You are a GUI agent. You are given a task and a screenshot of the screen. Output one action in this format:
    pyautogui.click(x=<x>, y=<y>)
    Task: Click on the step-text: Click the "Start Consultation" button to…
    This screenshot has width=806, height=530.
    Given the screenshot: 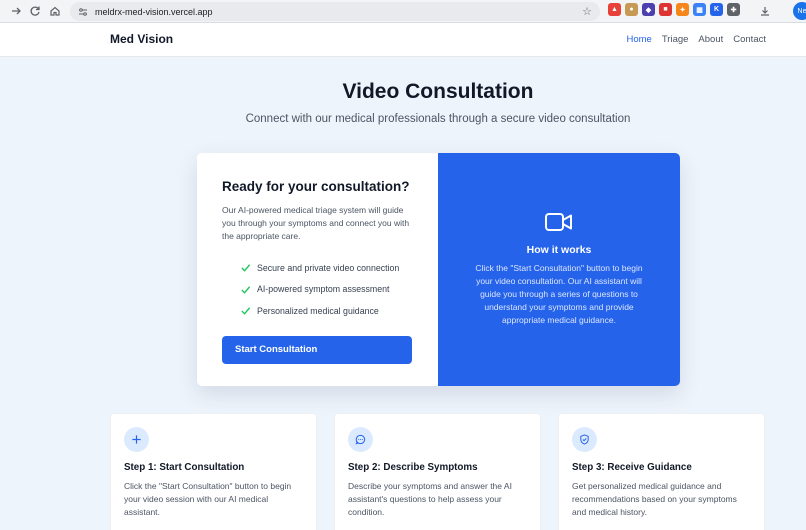 What is the action you would take?
    pyautogui.click(x=208, y=499)
    